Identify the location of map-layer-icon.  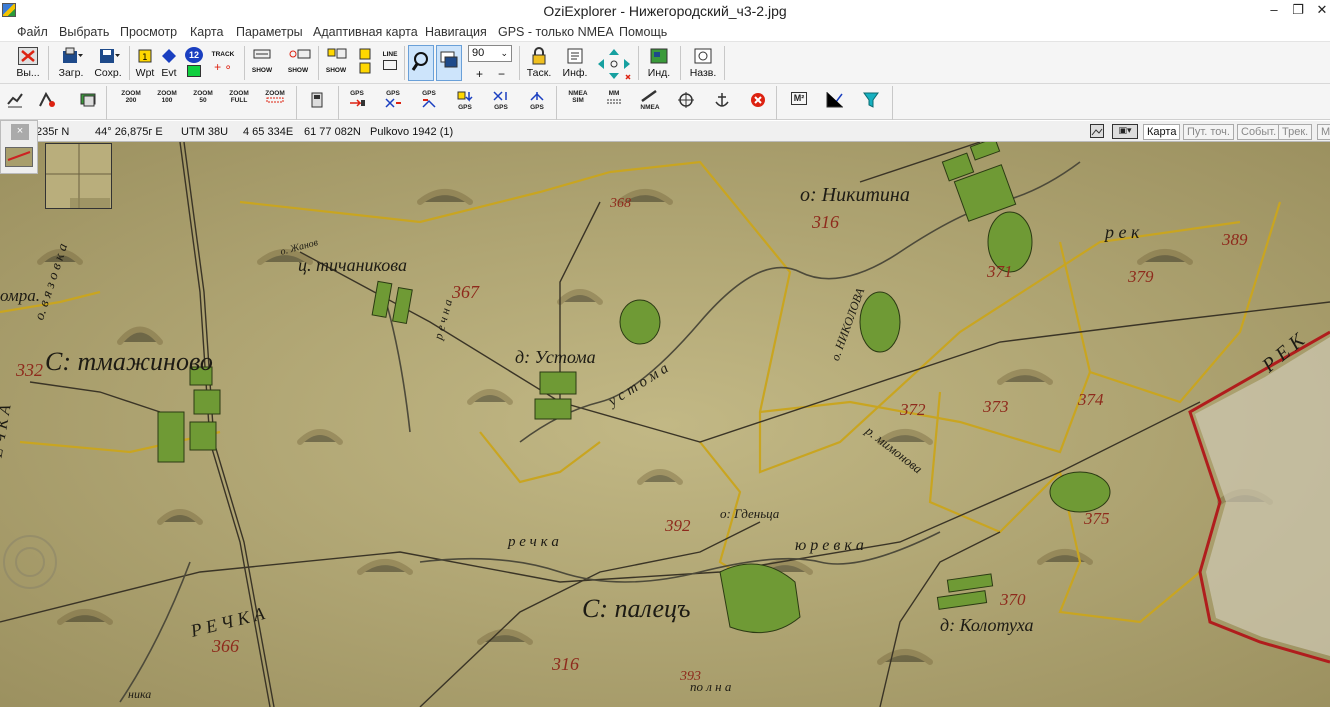
(19, 157).